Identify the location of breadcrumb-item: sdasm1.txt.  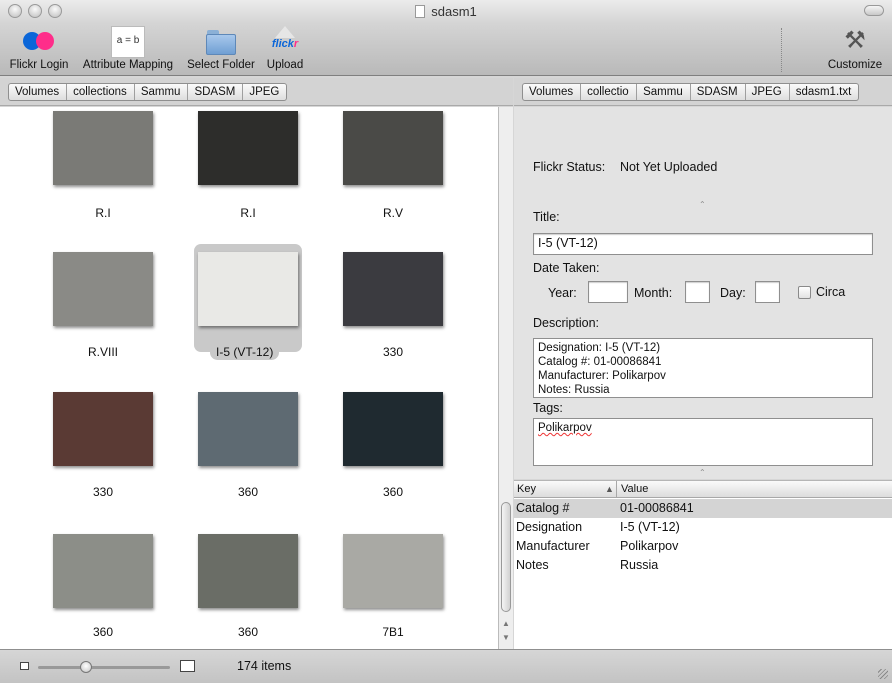
(824, 92).